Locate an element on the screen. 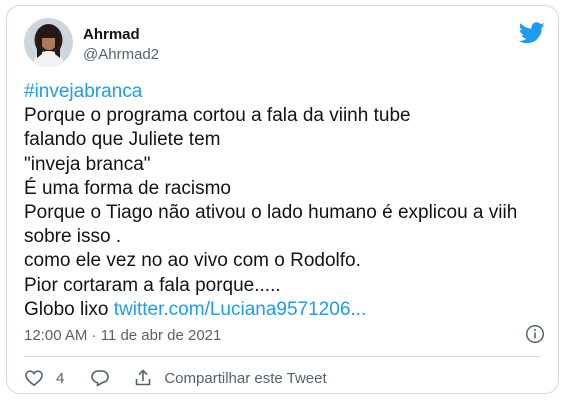 The image size is (568, 405). share-button: Compartilhar este Tweet is located at coordinates (230, 378).